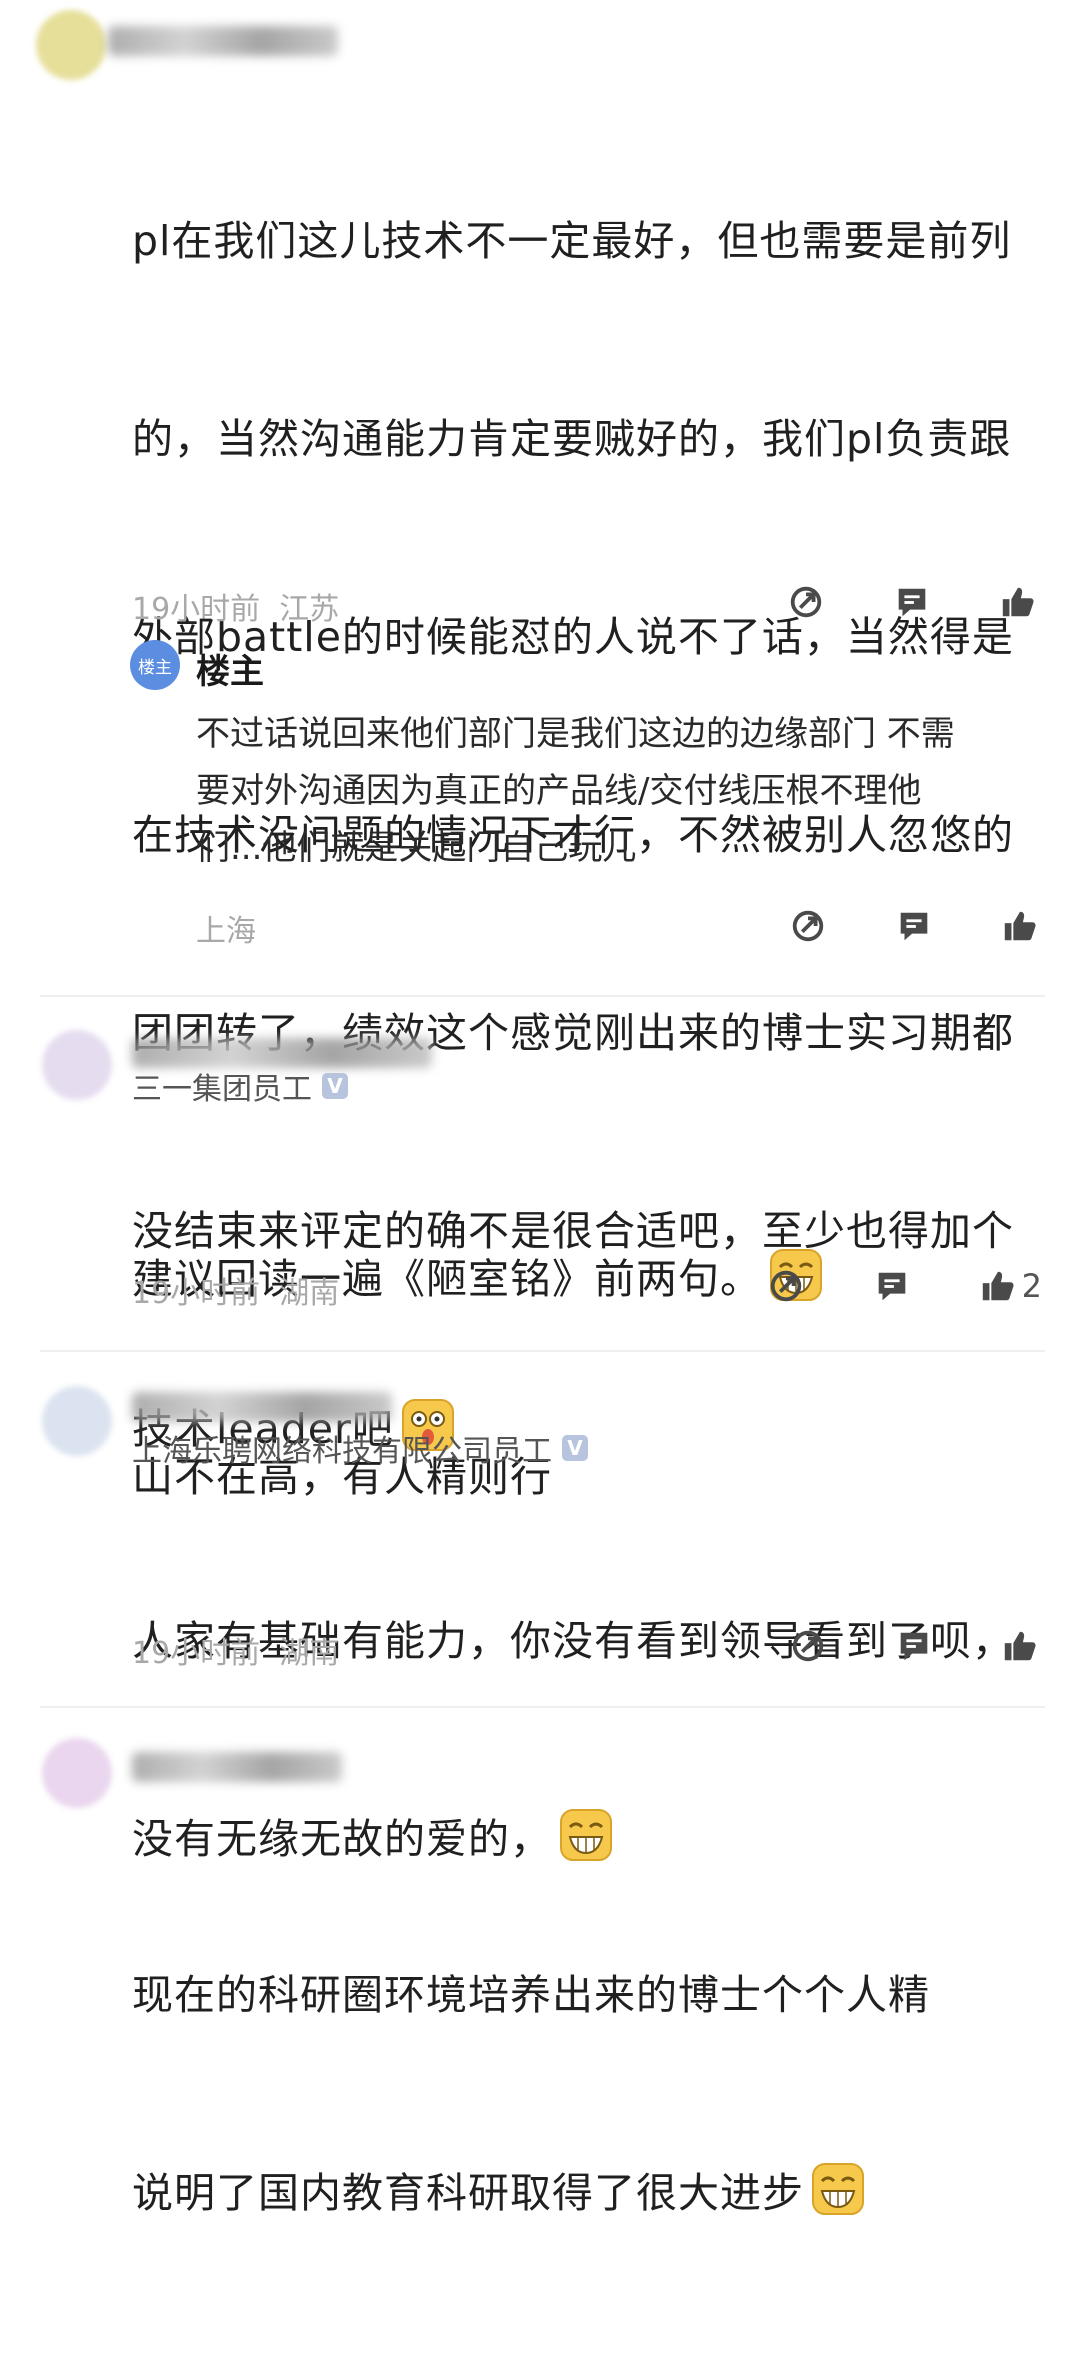  Describe the element at coordinates (230, 668) in the screenshot. I see `op-name: 楼主` at that location.